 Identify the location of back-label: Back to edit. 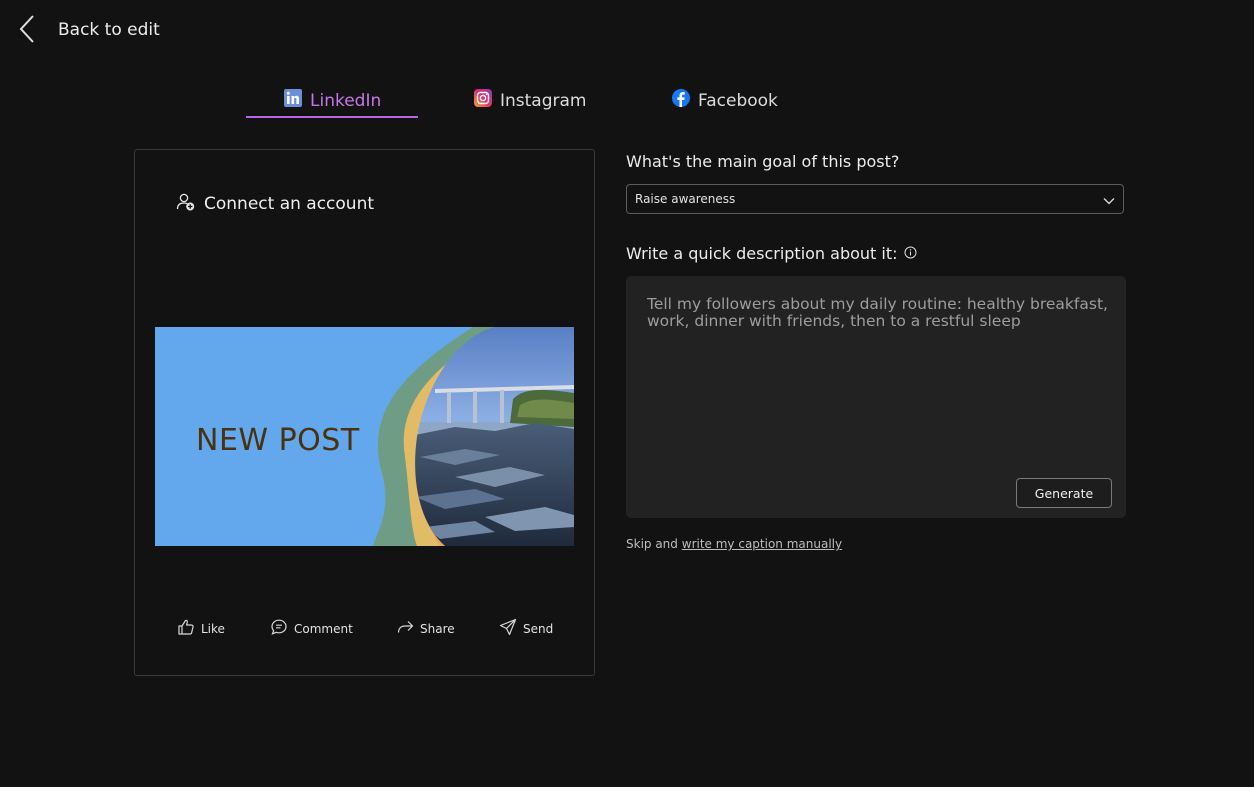
(109, 30).